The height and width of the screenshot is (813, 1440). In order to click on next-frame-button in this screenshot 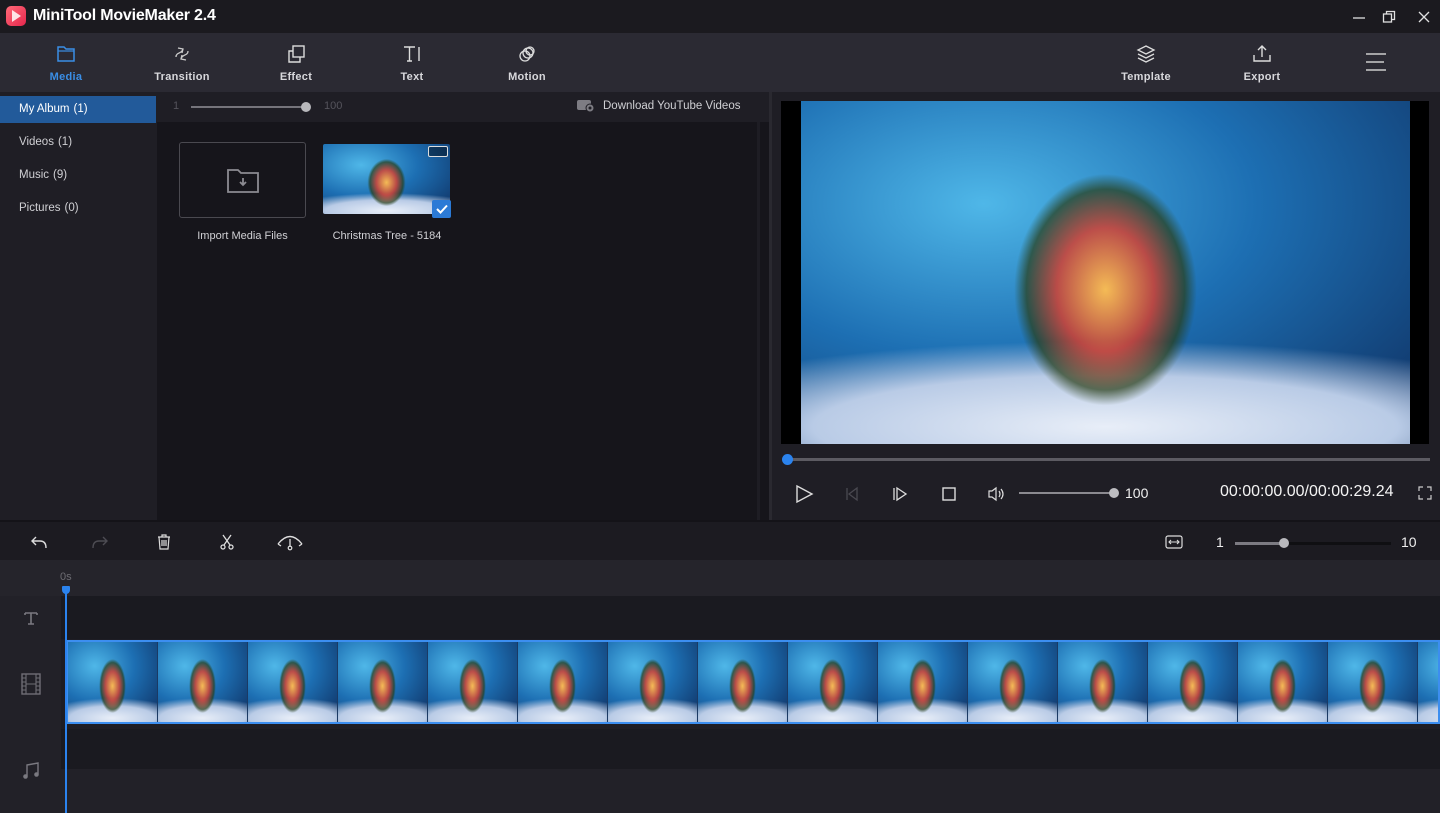, I will do `click(900, 494)`.